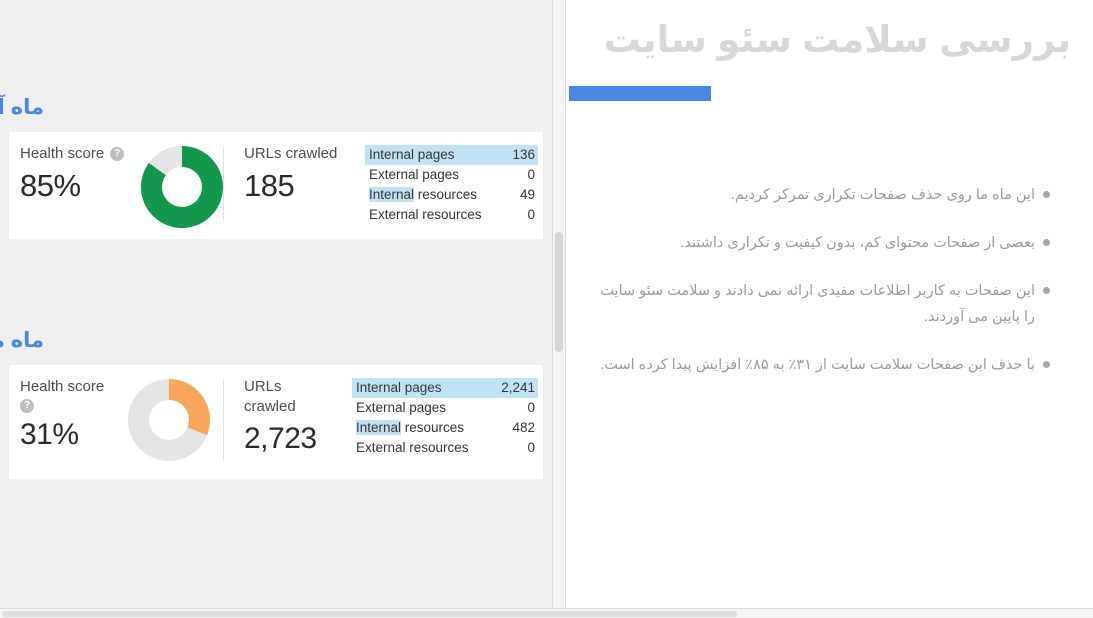  What do you see at coordinates (263, 386) in the screenshot?
I see `urls-crawled-label-line1-mehr: URLs` at bounding box center [263, 386].